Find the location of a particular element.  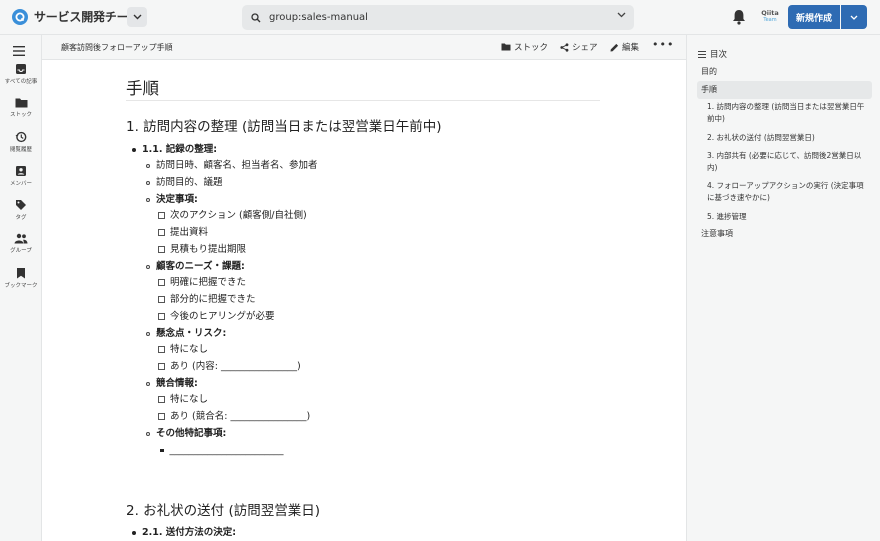

team-name: サービス開発チーム is located at coordinates (87, 17).